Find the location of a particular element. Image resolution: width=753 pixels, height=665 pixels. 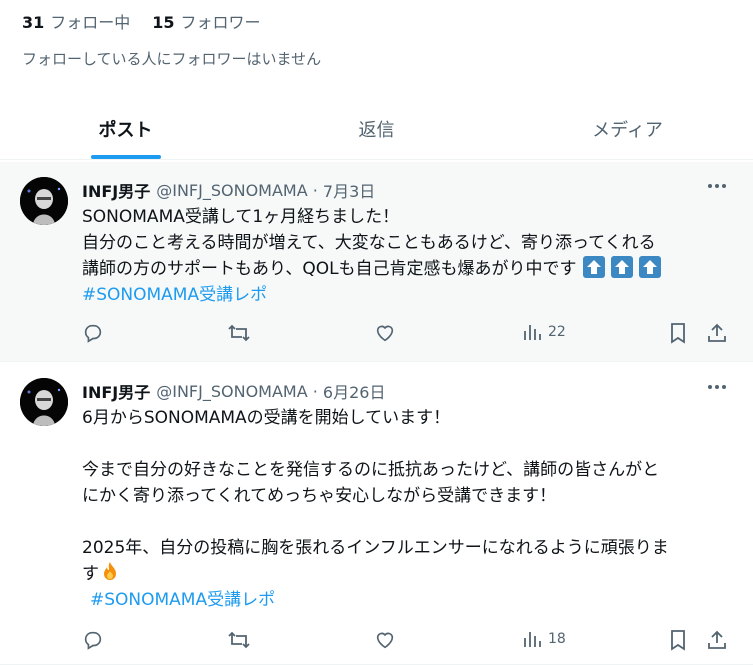

following-link: 31 フォロー中 is located at coordinates (76, 21).